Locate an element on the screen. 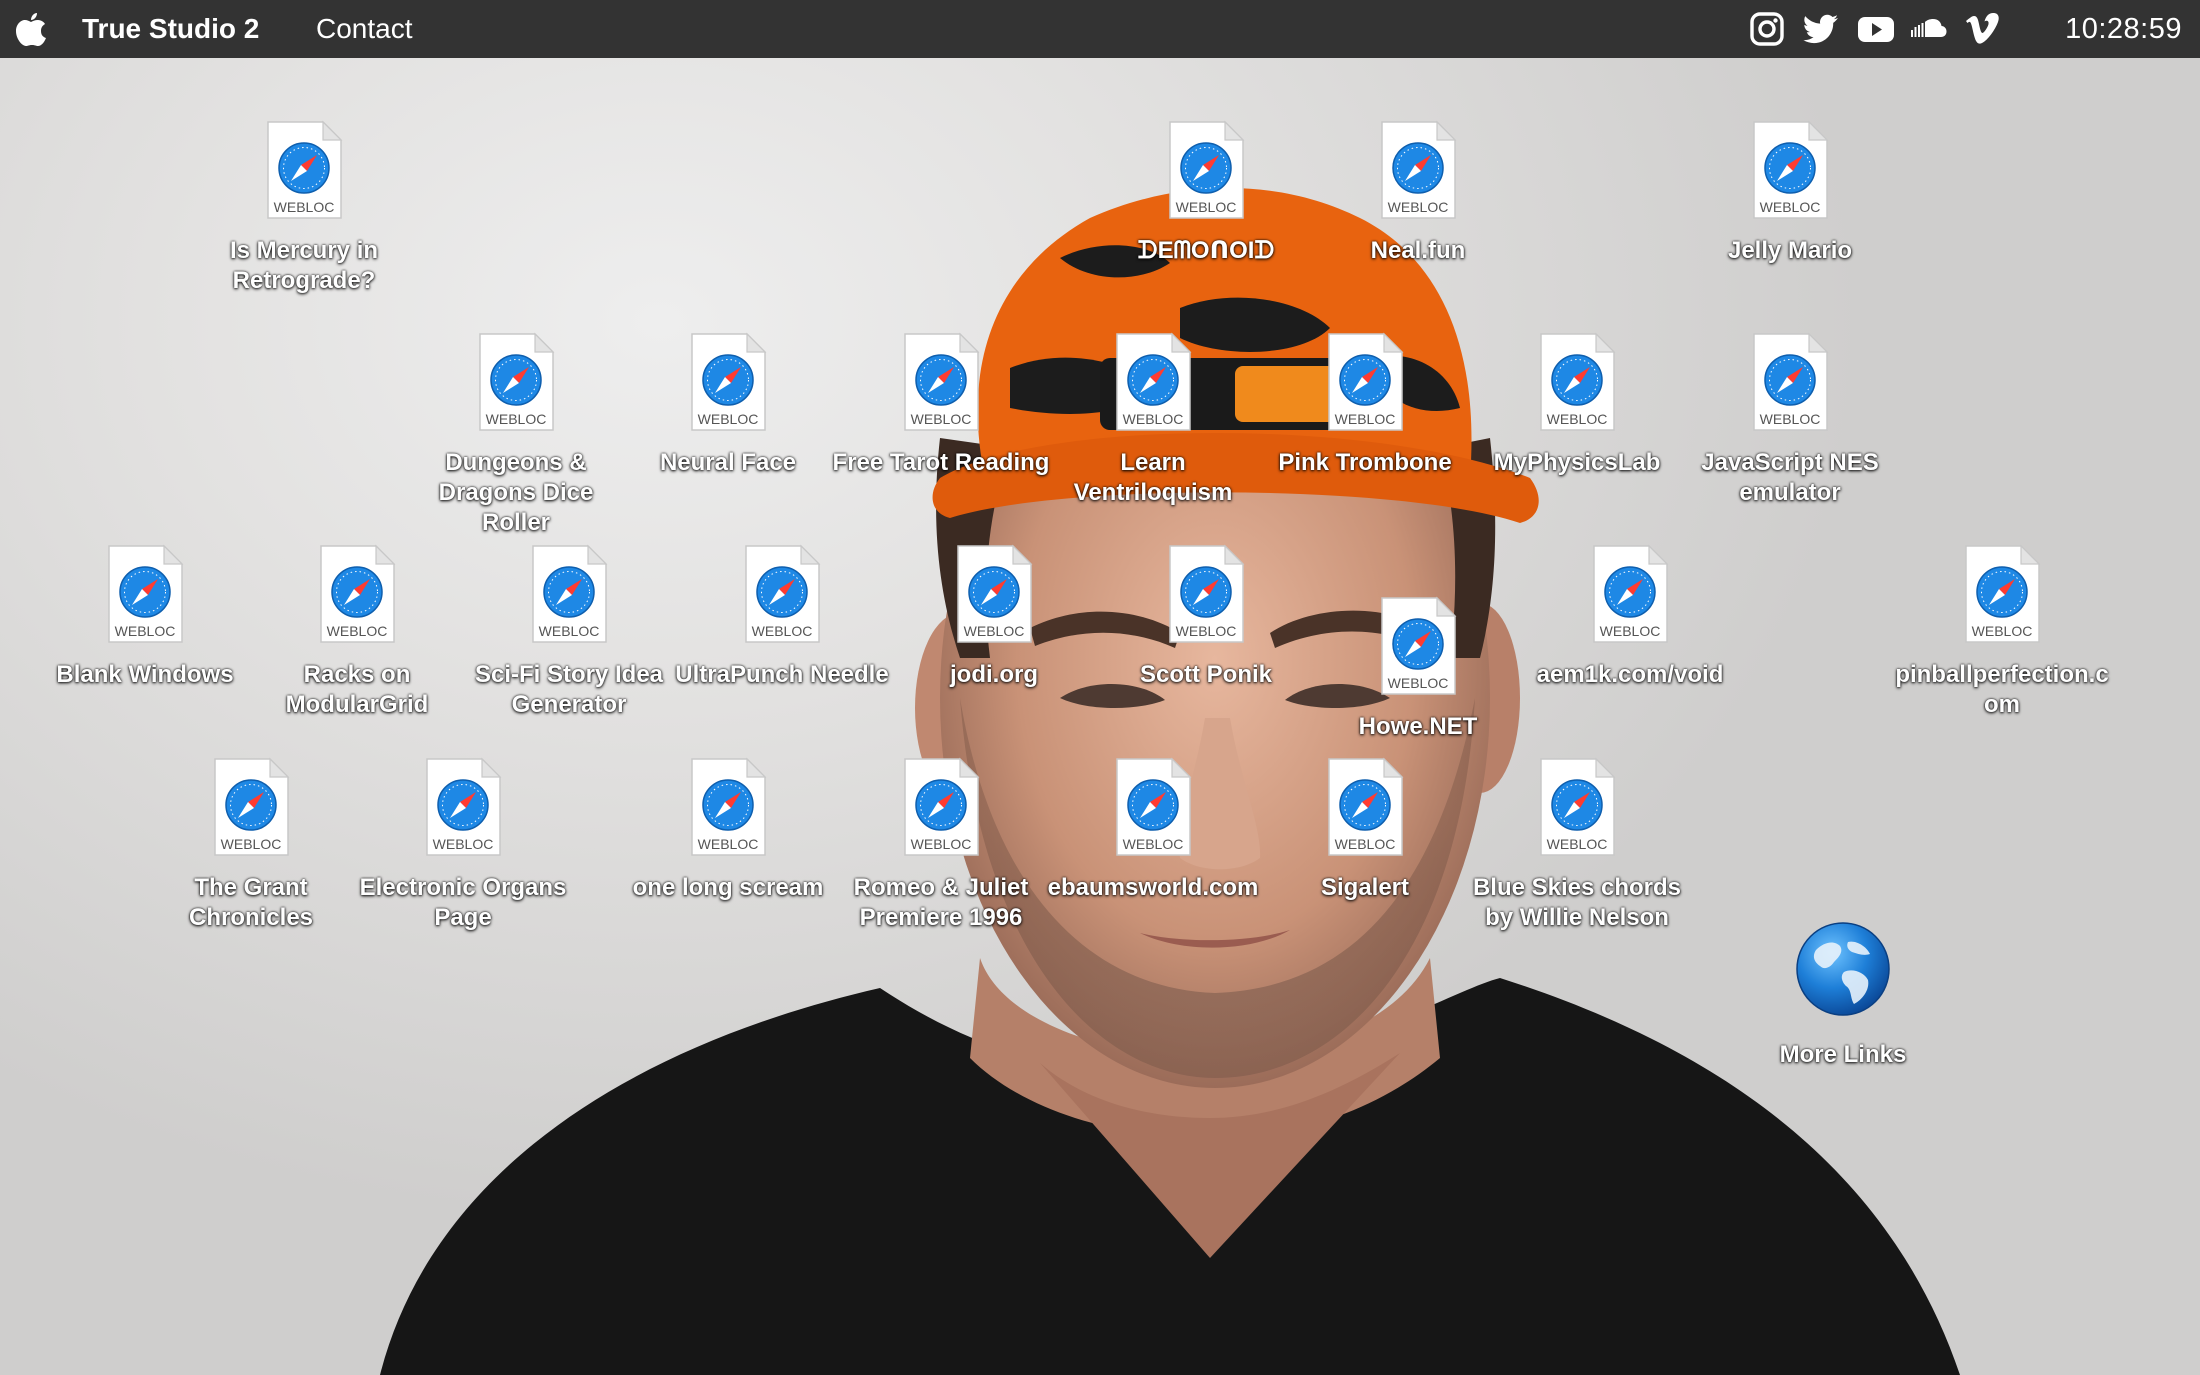  globe-icon is located at coordinates (1843, 969).